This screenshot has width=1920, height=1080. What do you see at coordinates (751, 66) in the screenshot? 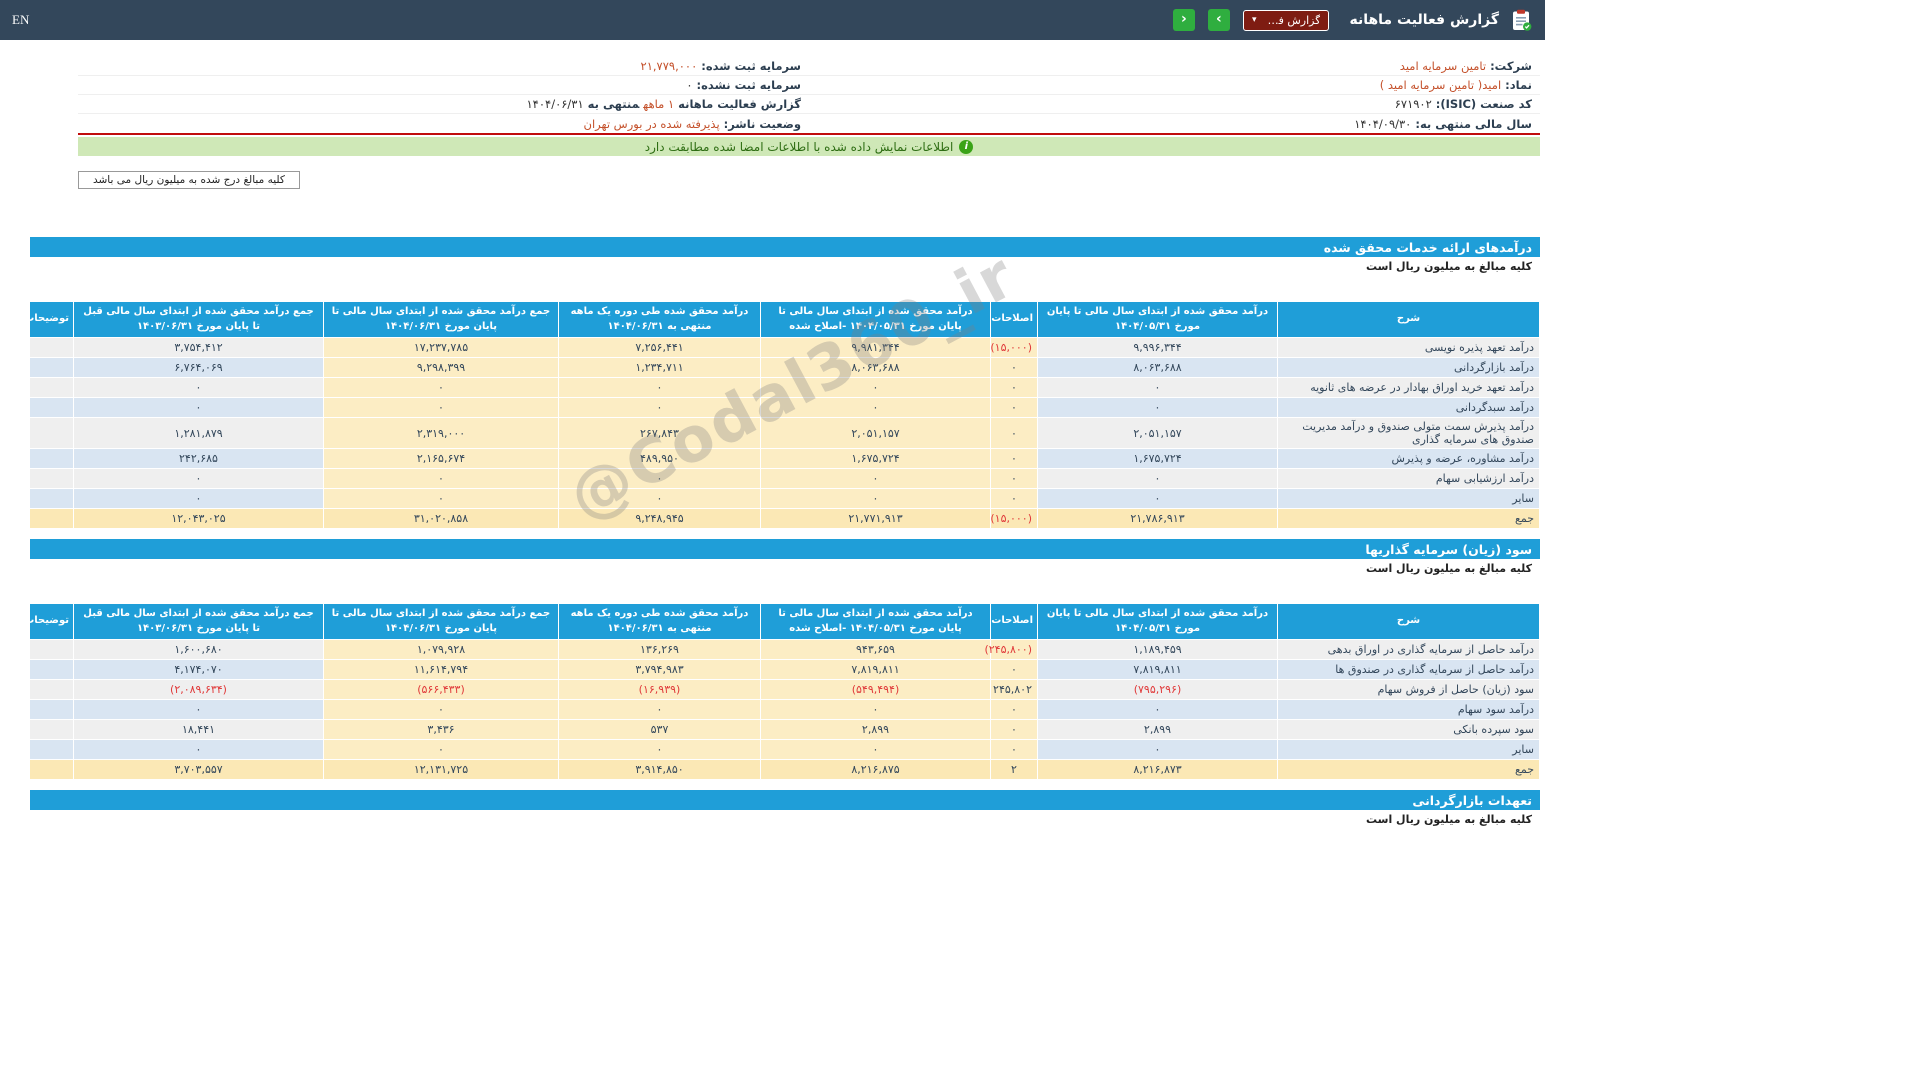
I see `info-label: سرمایه ثبت شده:` at bounding box center [751, 66].